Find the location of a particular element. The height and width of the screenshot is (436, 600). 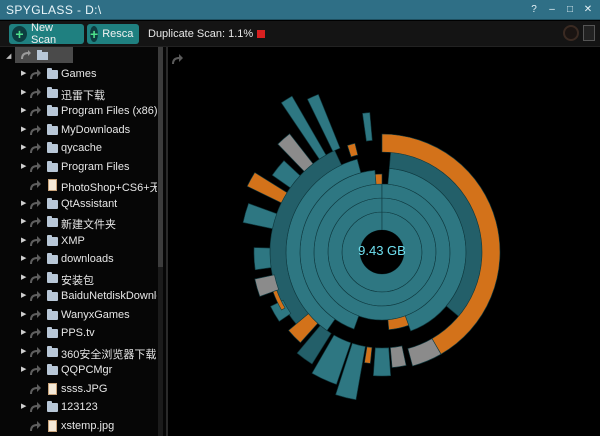

tree-item: ▶ 360安全浏览器下载 is located at coordinates (80, 353).